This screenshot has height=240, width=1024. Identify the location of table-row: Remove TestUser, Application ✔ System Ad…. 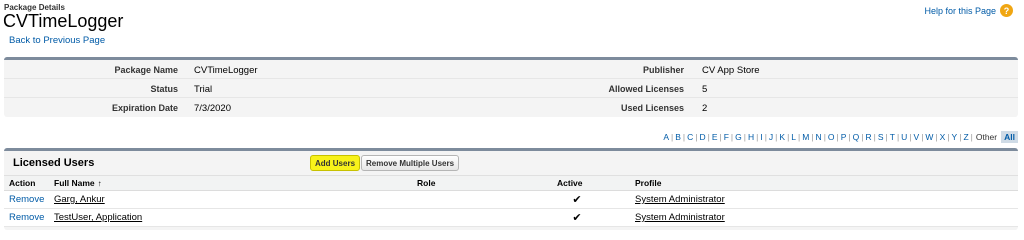
(511, 217).